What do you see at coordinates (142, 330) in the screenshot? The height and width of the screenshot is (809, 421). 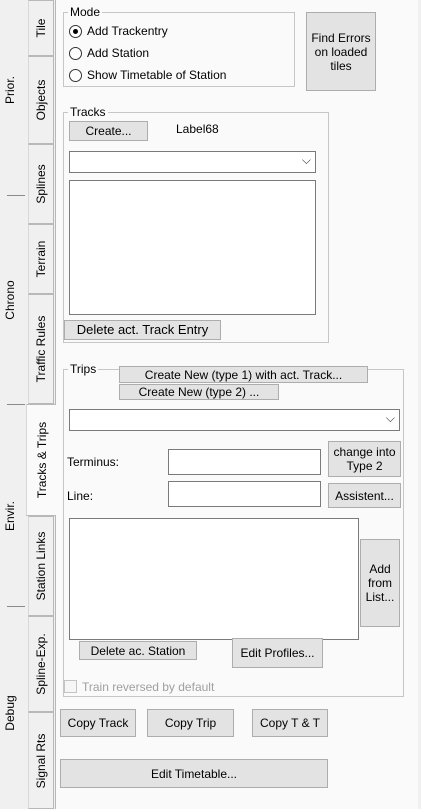 I see `delete-track-entry-button: Delete act. Track Entry` at bounding box center [142, 330].